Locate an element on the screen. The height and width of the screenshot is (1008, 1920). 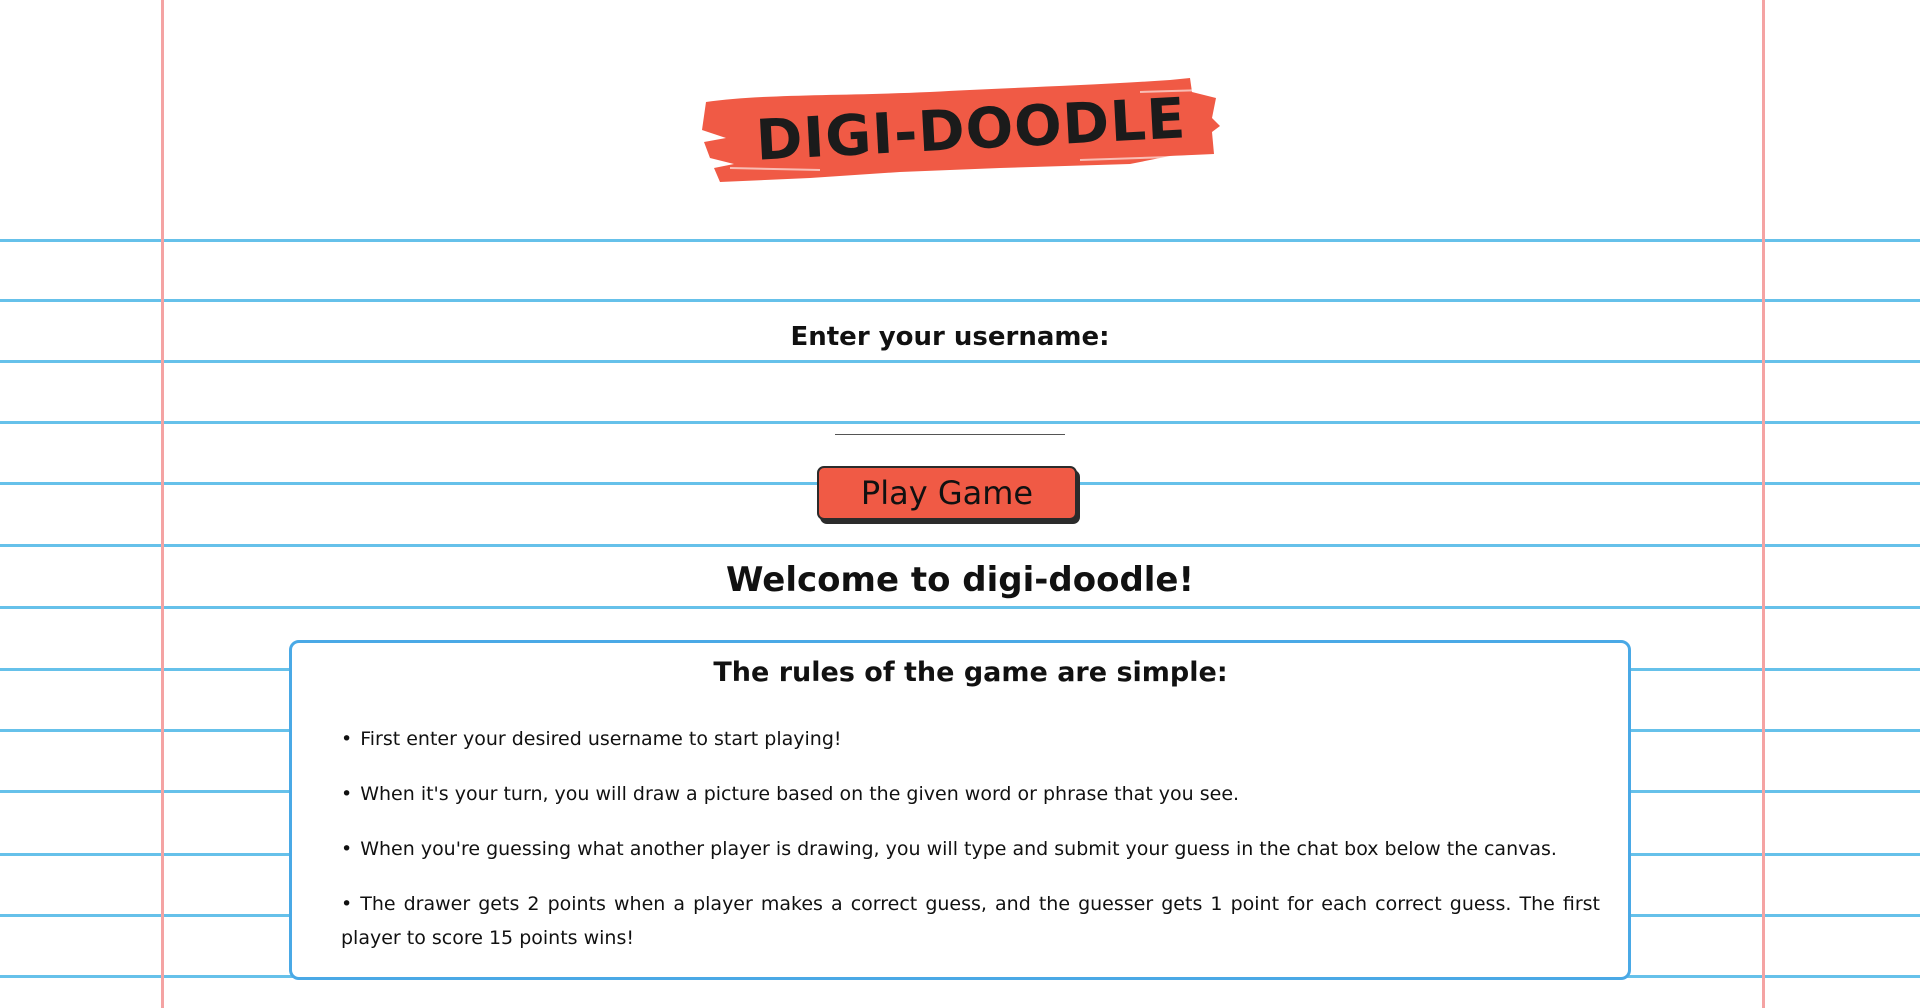
app-logo: DIGI-DOODLE is located at coordinates (961, 130).